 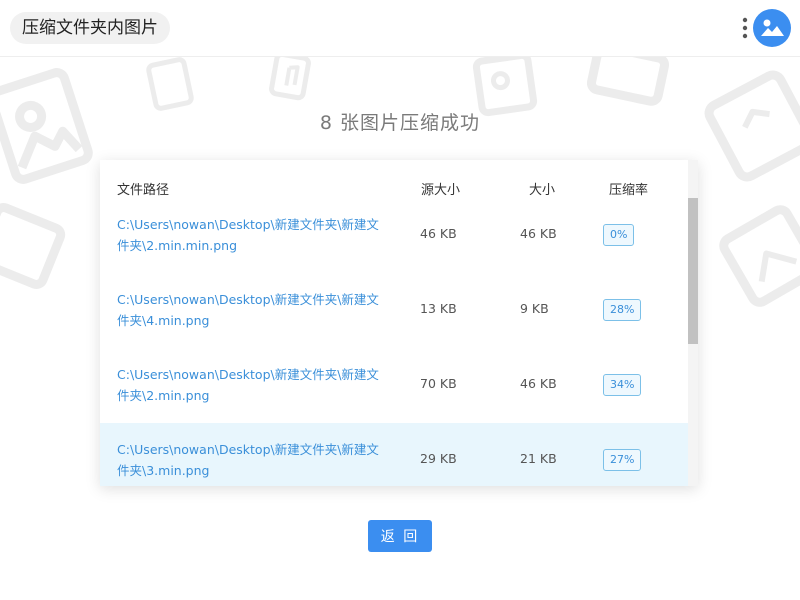 I want to click on column-header-path: 文件路径, so click(x=143, y=190).